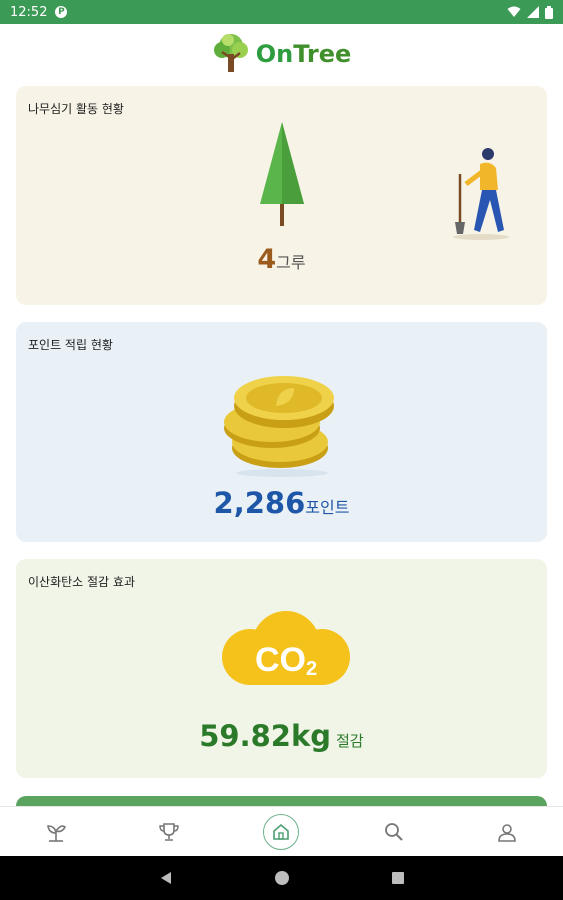  Describe the element at coordinates (281, 12) in the screenshot. I see `status-bar: 12:52 P` at that location.